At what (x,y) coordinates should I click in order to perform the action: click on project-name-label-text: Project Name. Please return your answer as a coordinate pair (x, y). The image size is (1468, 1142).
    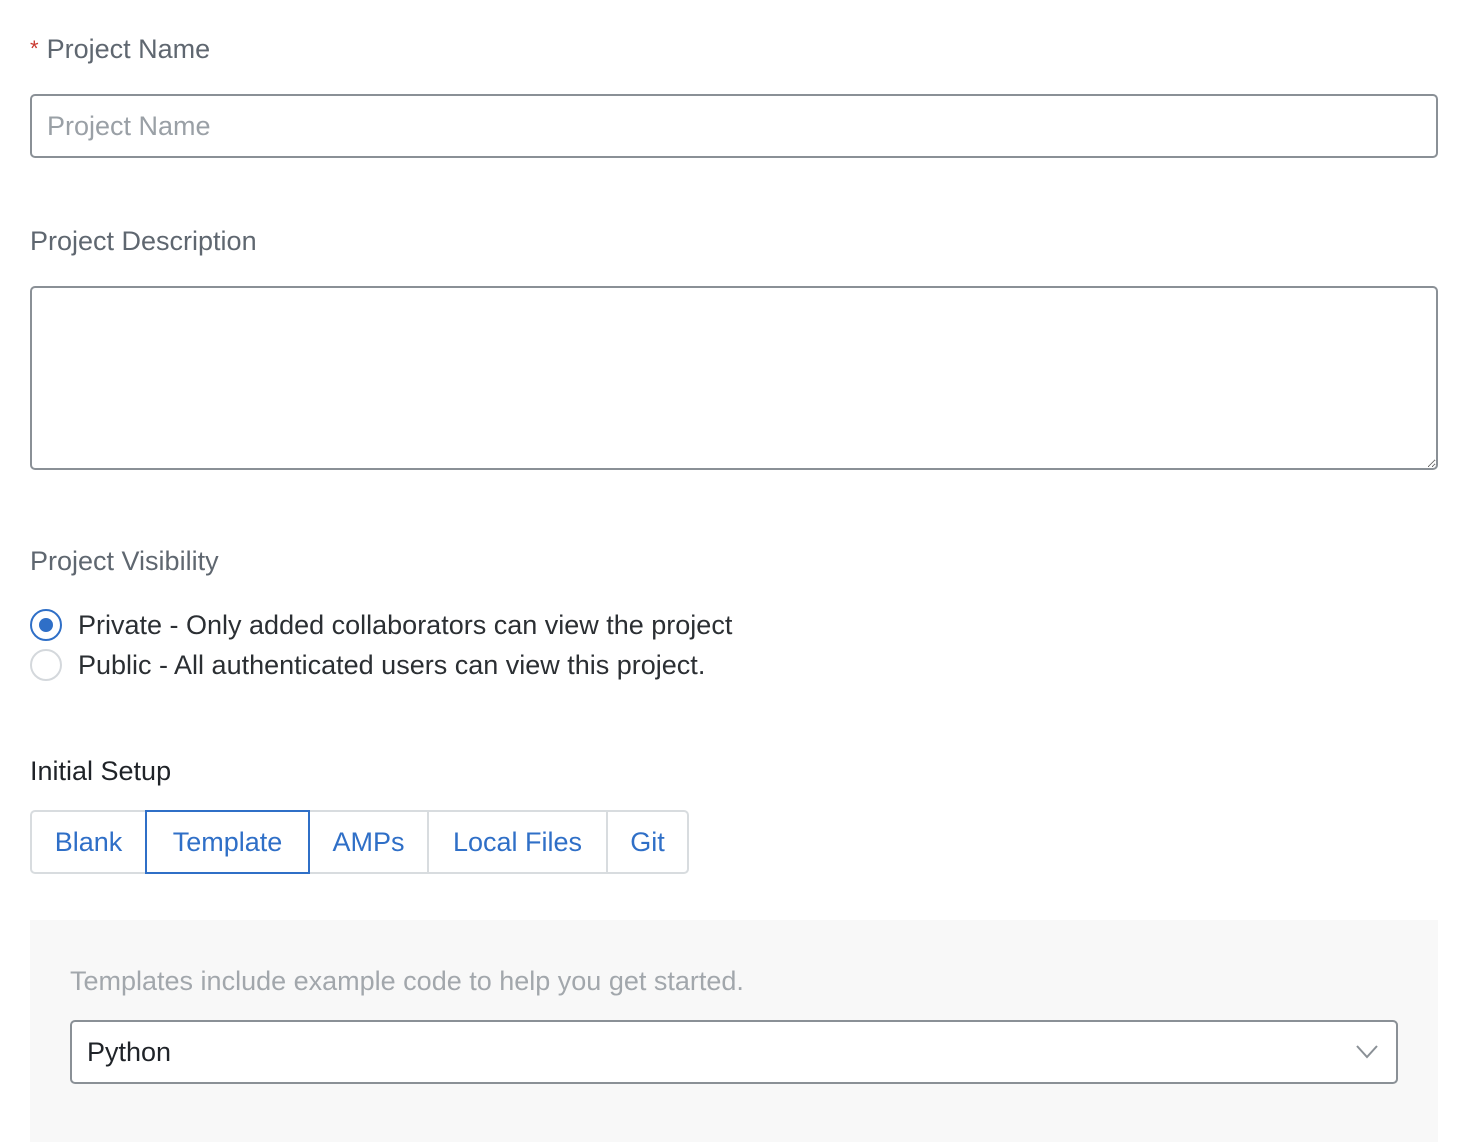
    Looking at the image, I should click on (128, 49).